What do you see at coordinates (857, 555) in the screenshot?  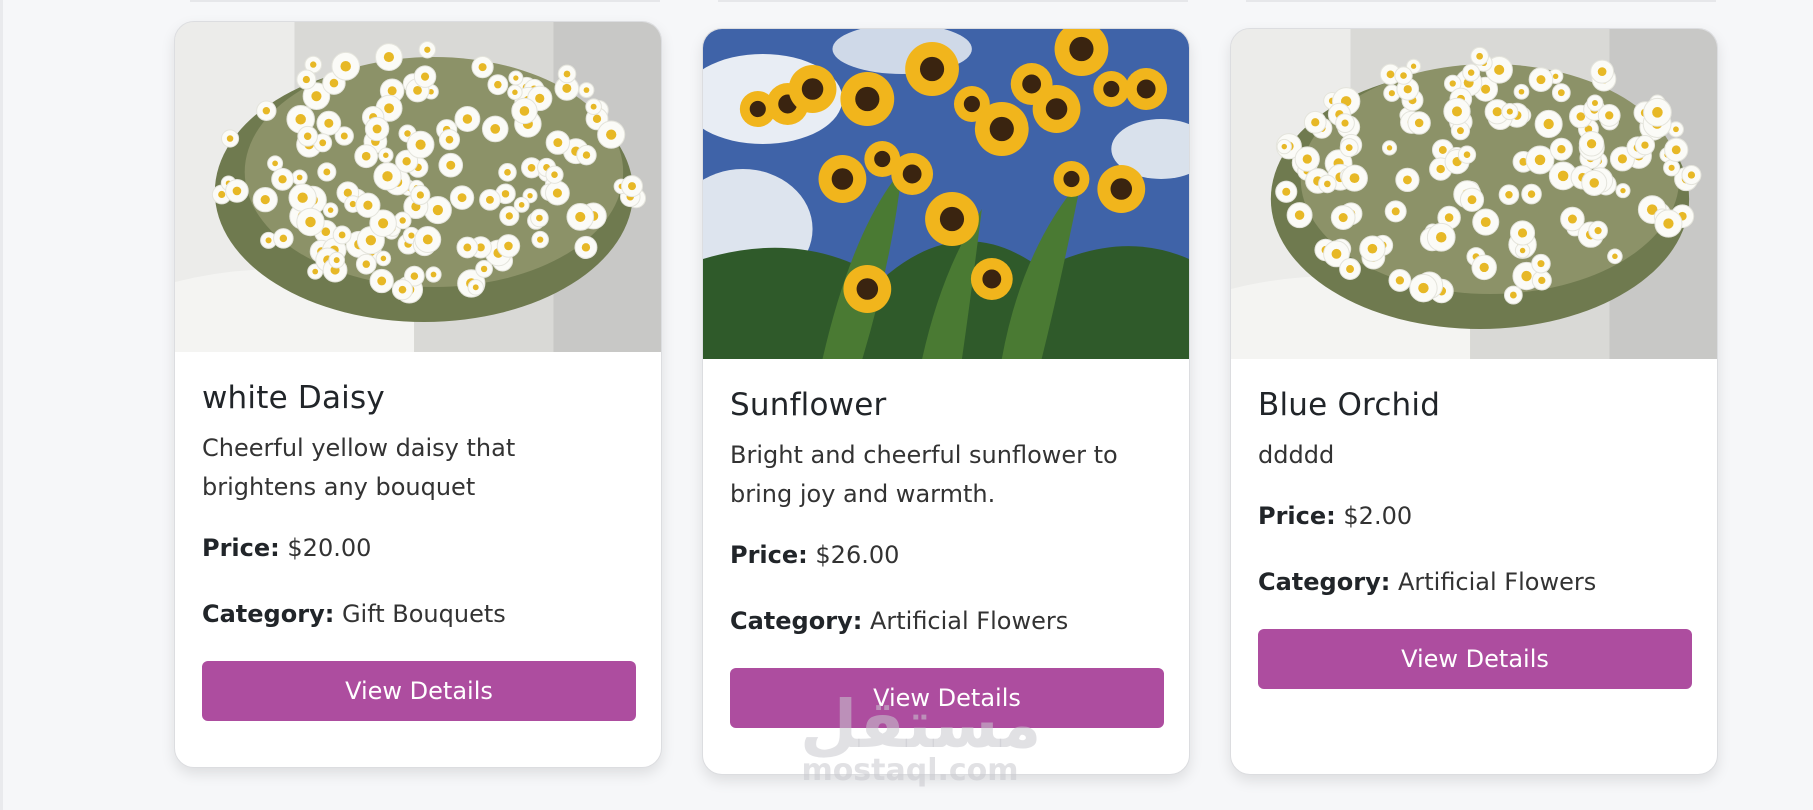 I see `price-value: $26.00` at bounding box center [857, 555].